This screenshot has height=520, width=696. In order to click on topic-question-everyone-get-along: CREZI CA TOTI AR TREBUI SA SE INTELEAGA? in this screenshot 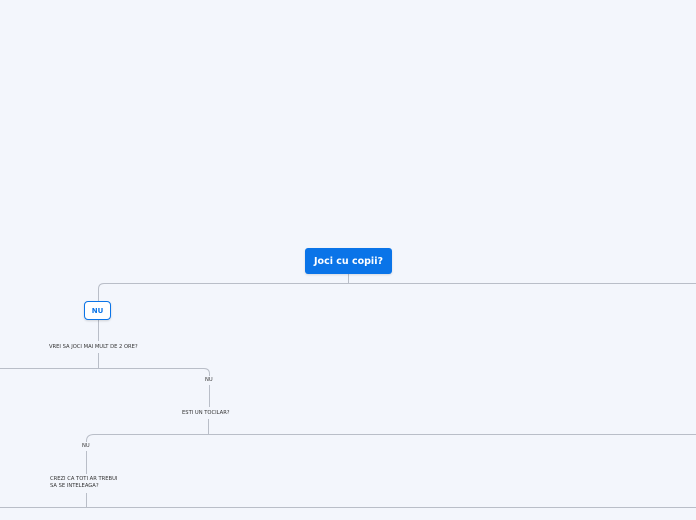, I will do `click(83, 483)`.